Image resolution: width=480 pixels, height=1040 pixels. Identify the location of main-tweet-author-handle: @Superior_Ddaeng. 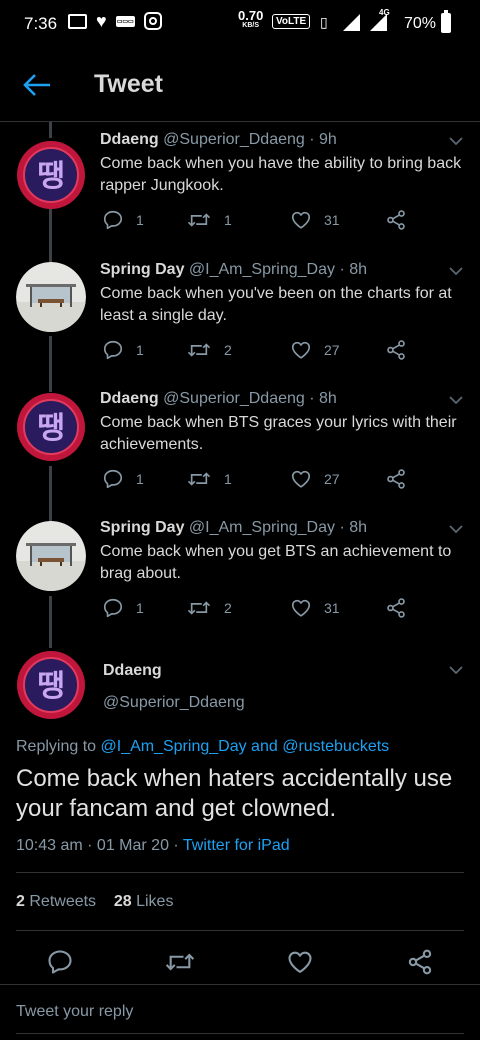
(174, 703).